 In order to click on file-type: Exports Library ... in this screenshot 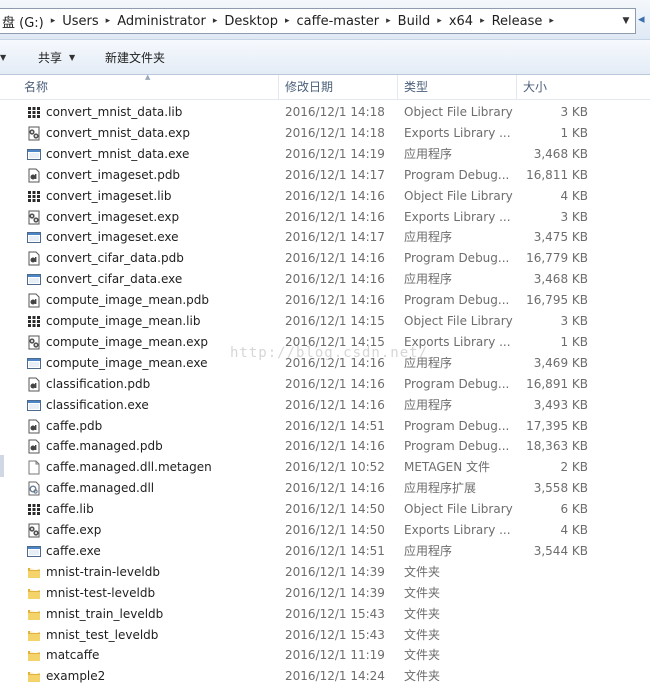, I will do `click(457, 132)`.